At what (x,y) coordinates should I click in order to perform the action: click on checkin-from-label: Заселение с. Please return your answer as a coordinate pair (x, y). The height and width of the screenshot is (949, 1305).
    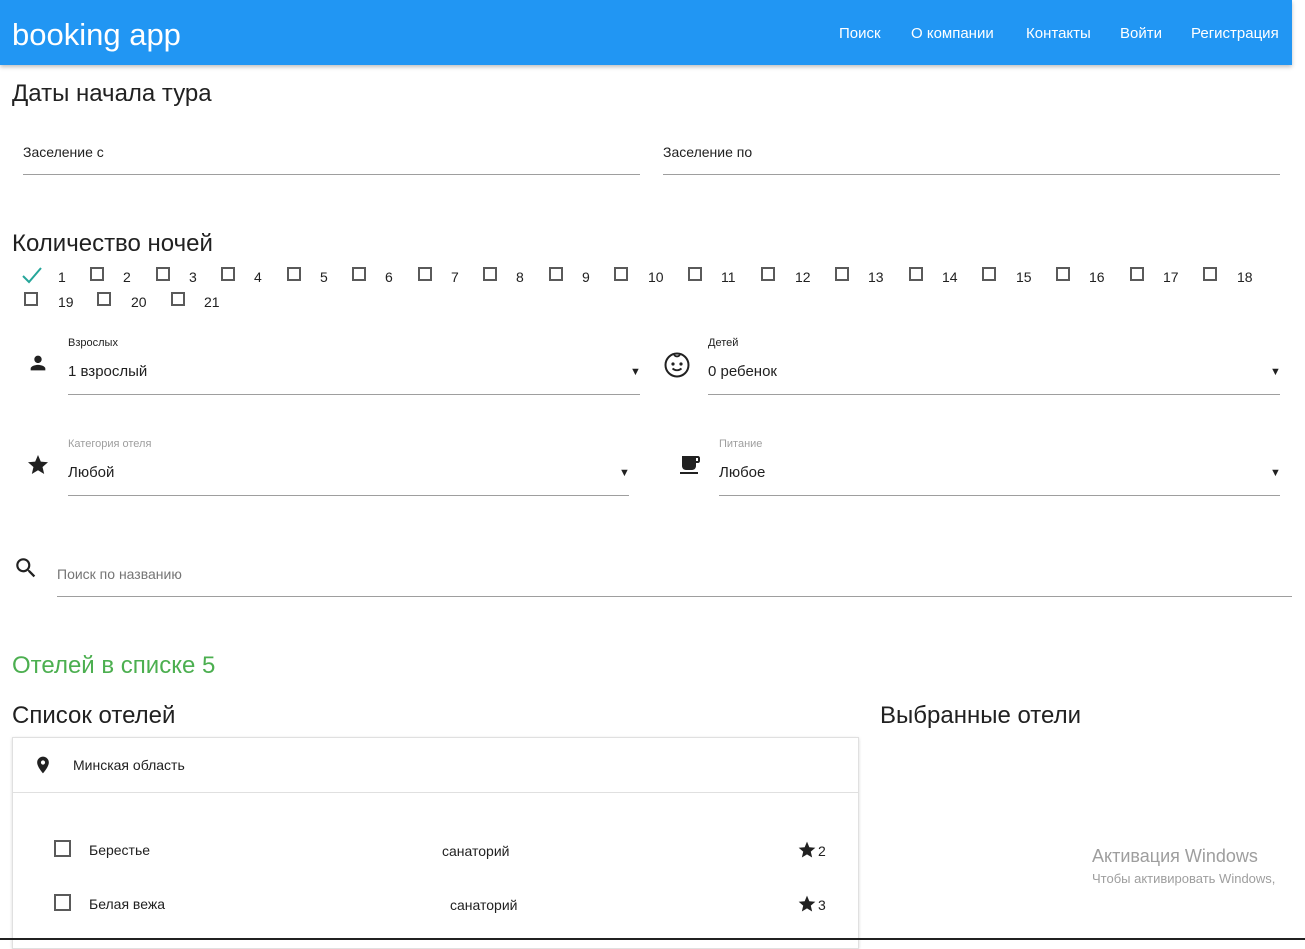
    Looking at the image, I should click on (63, 152).